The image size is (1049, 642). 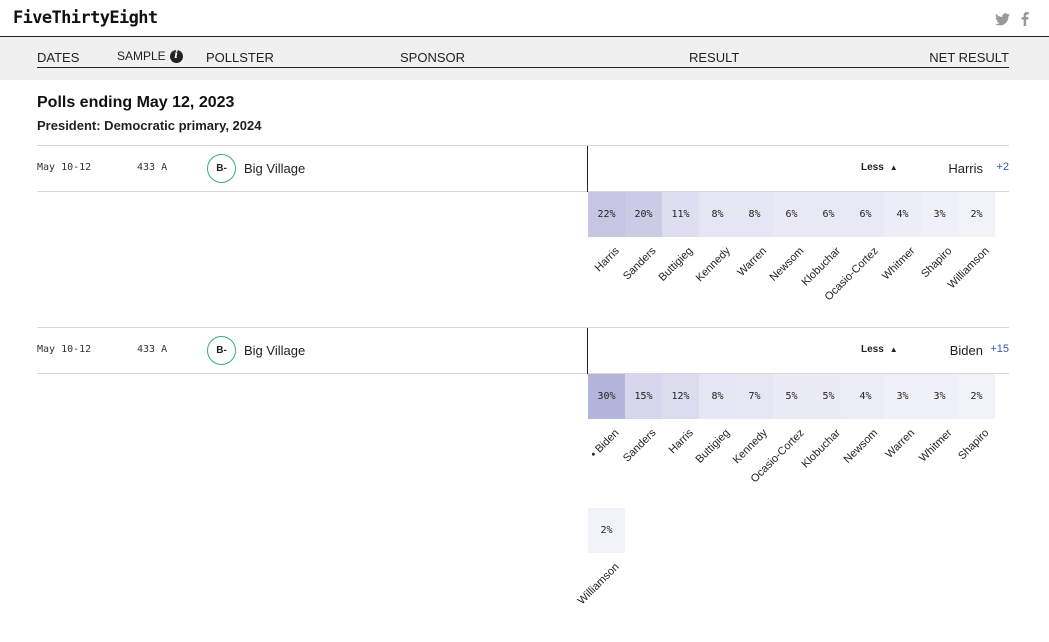 I want to click on col-sample: SAMPLE i, so click(x=150, y=56).